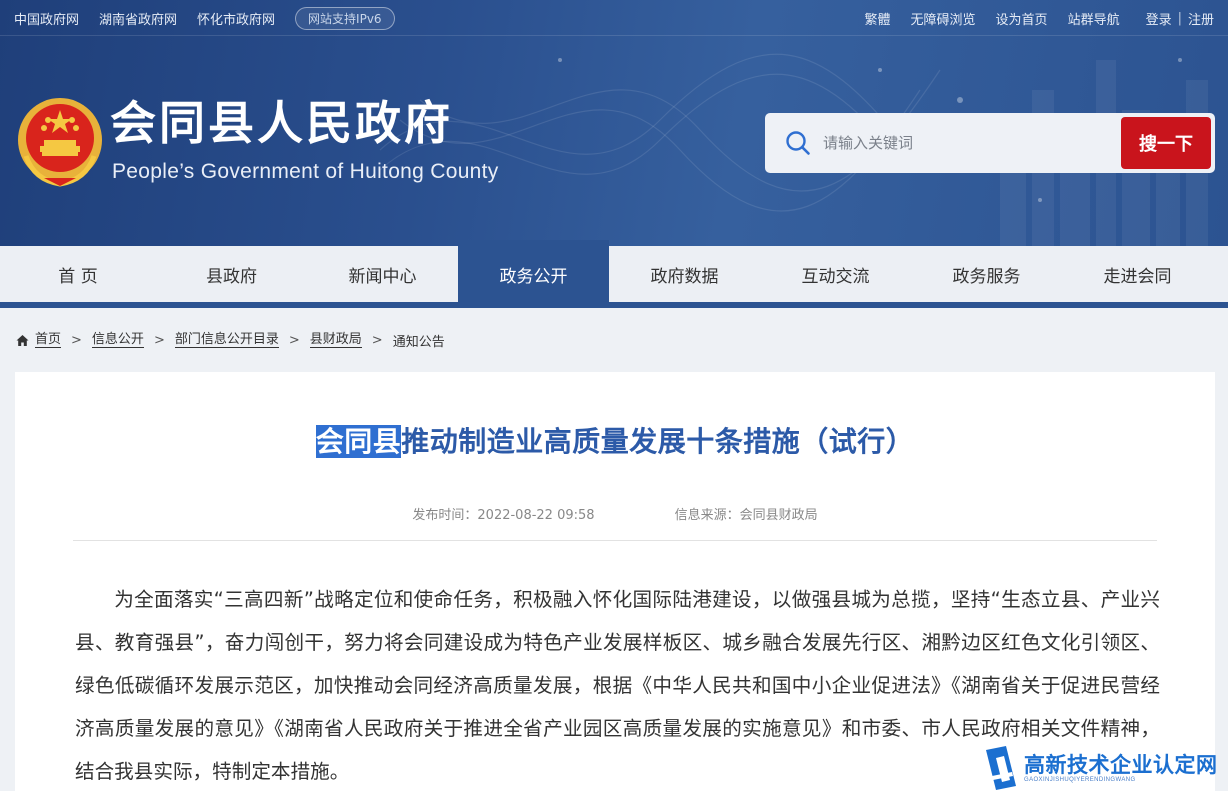 Image resolution: width=1228 pixels, height=791 pixels. I want to click on national-emblem-icon, so click(60, 142).